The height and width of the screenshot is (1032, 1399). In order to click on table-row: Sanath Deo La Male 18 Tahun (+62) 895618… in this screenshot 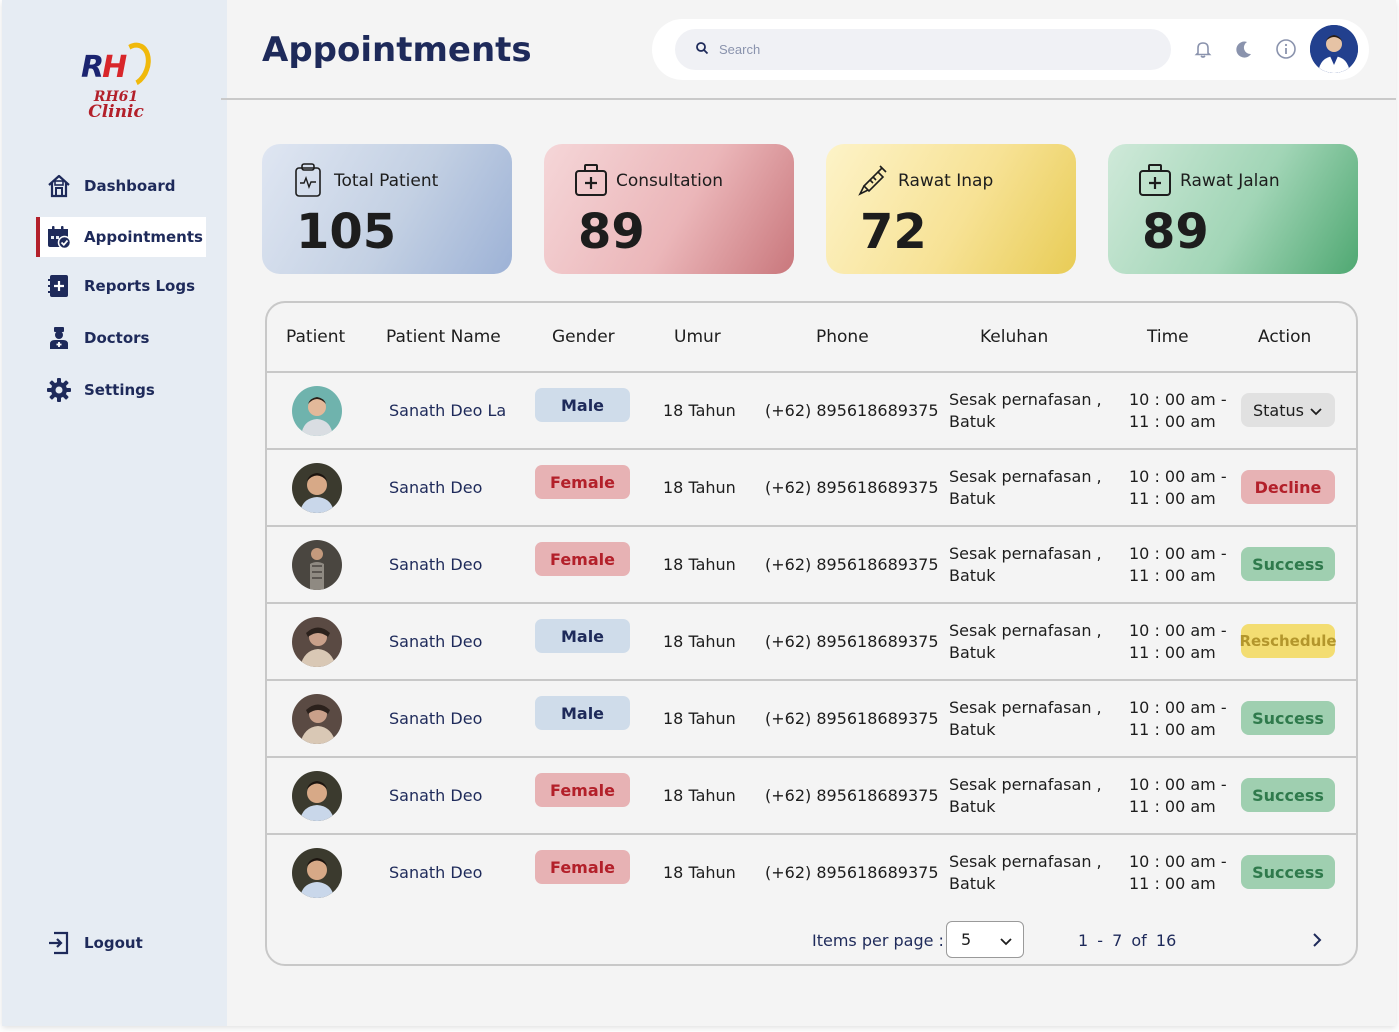, I will do `click(811, 411)`.